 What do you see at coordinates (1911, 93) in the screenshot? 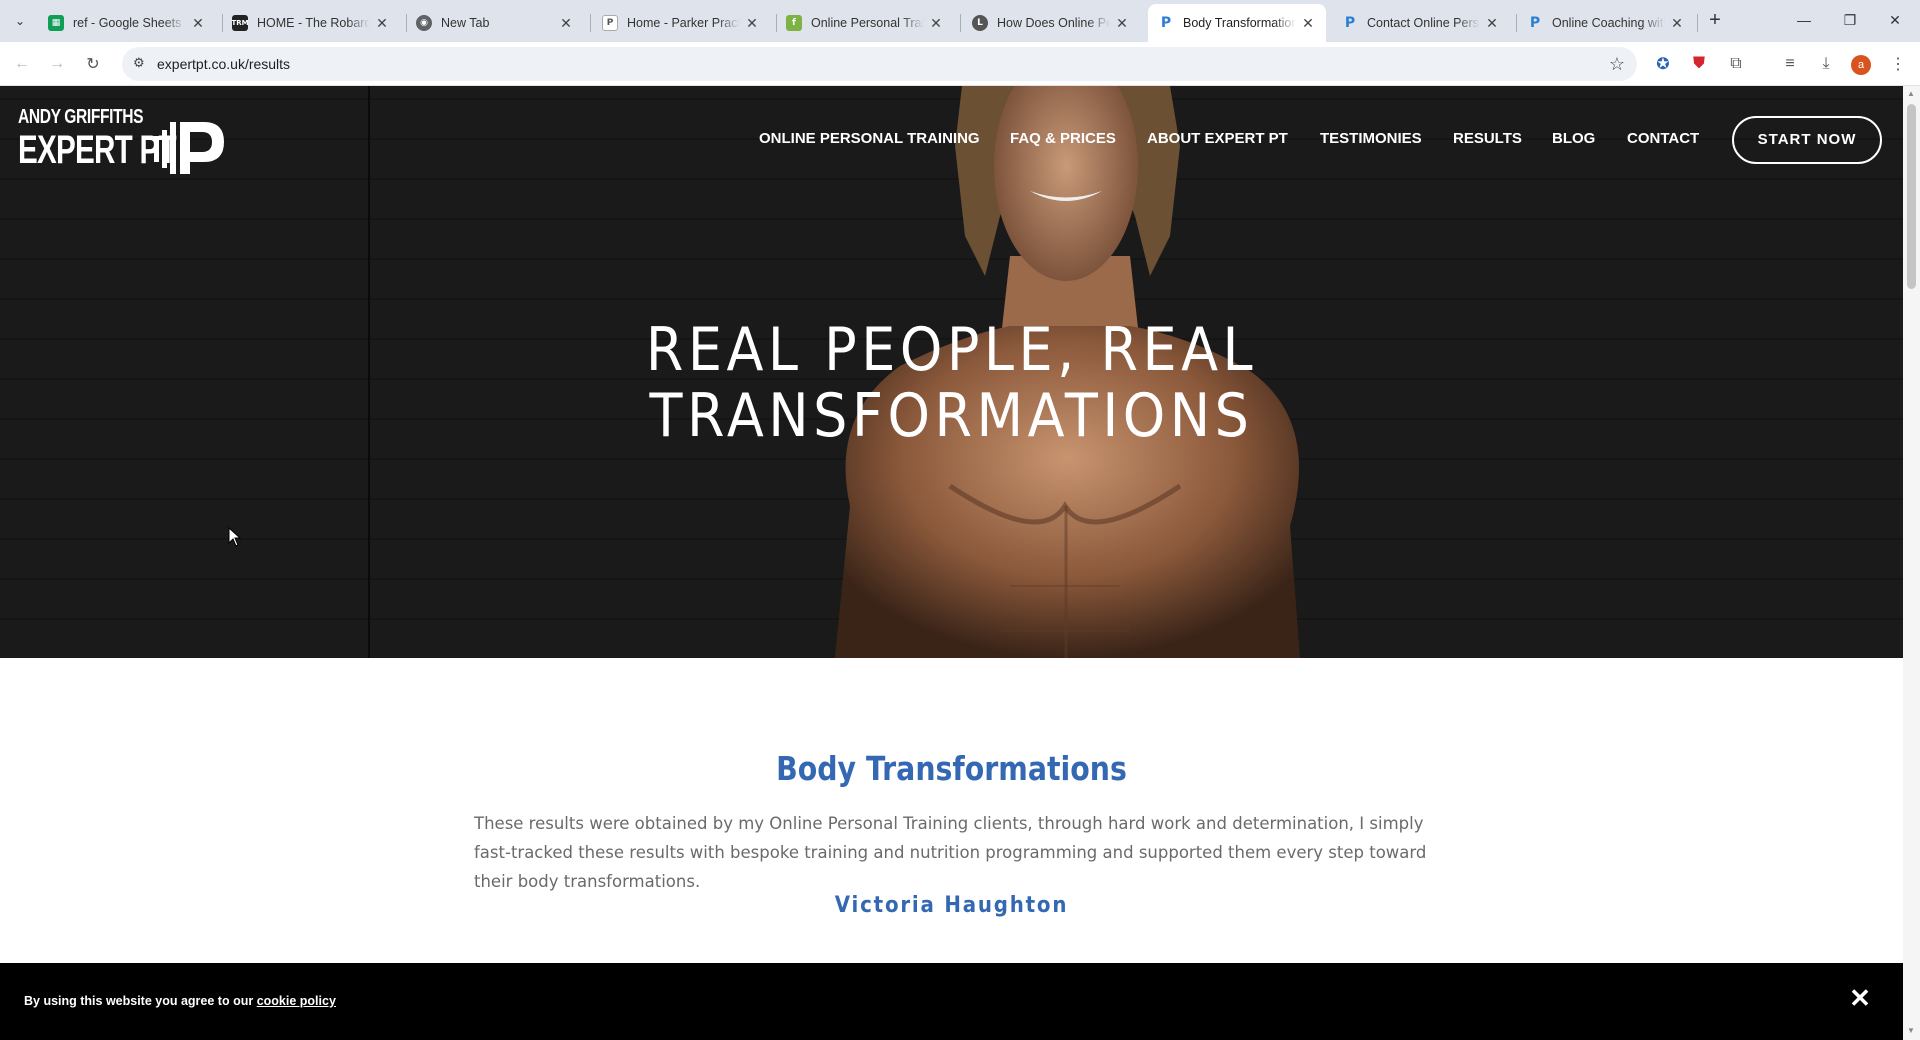
I see `scroll-up-arrow-icon: ▲` at bounding box center [1911, 93].